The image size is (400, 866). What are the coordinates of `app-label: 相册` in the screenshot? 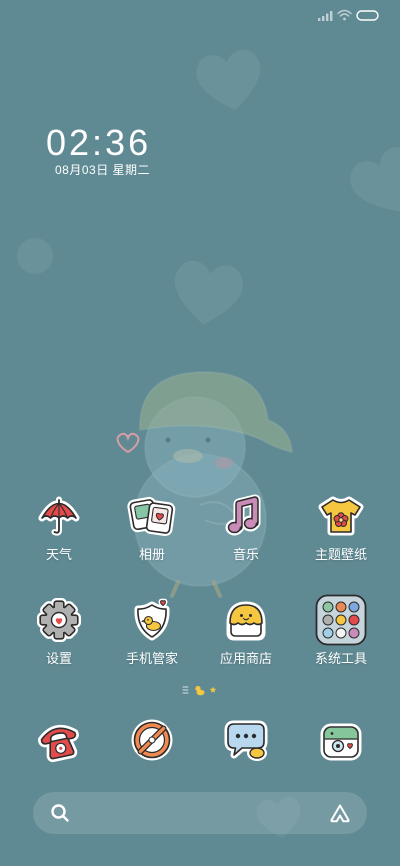 It's located at (151, 554).